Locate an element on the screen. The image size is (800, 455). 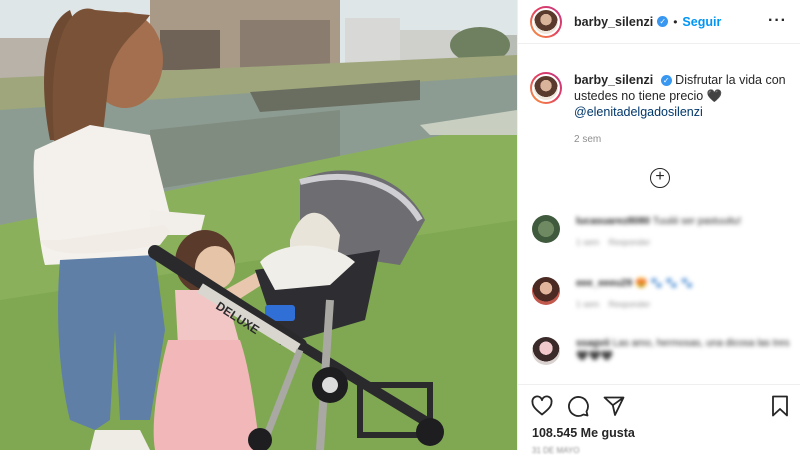
comment-text: Tuuiiii ser pastuuitu! is located at coordinates (697, 221).